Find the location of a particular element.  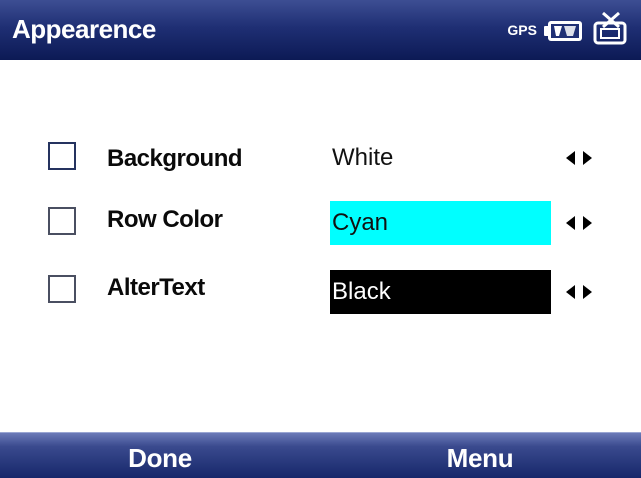

row-color-spinner is located at coordinates (579, 223).